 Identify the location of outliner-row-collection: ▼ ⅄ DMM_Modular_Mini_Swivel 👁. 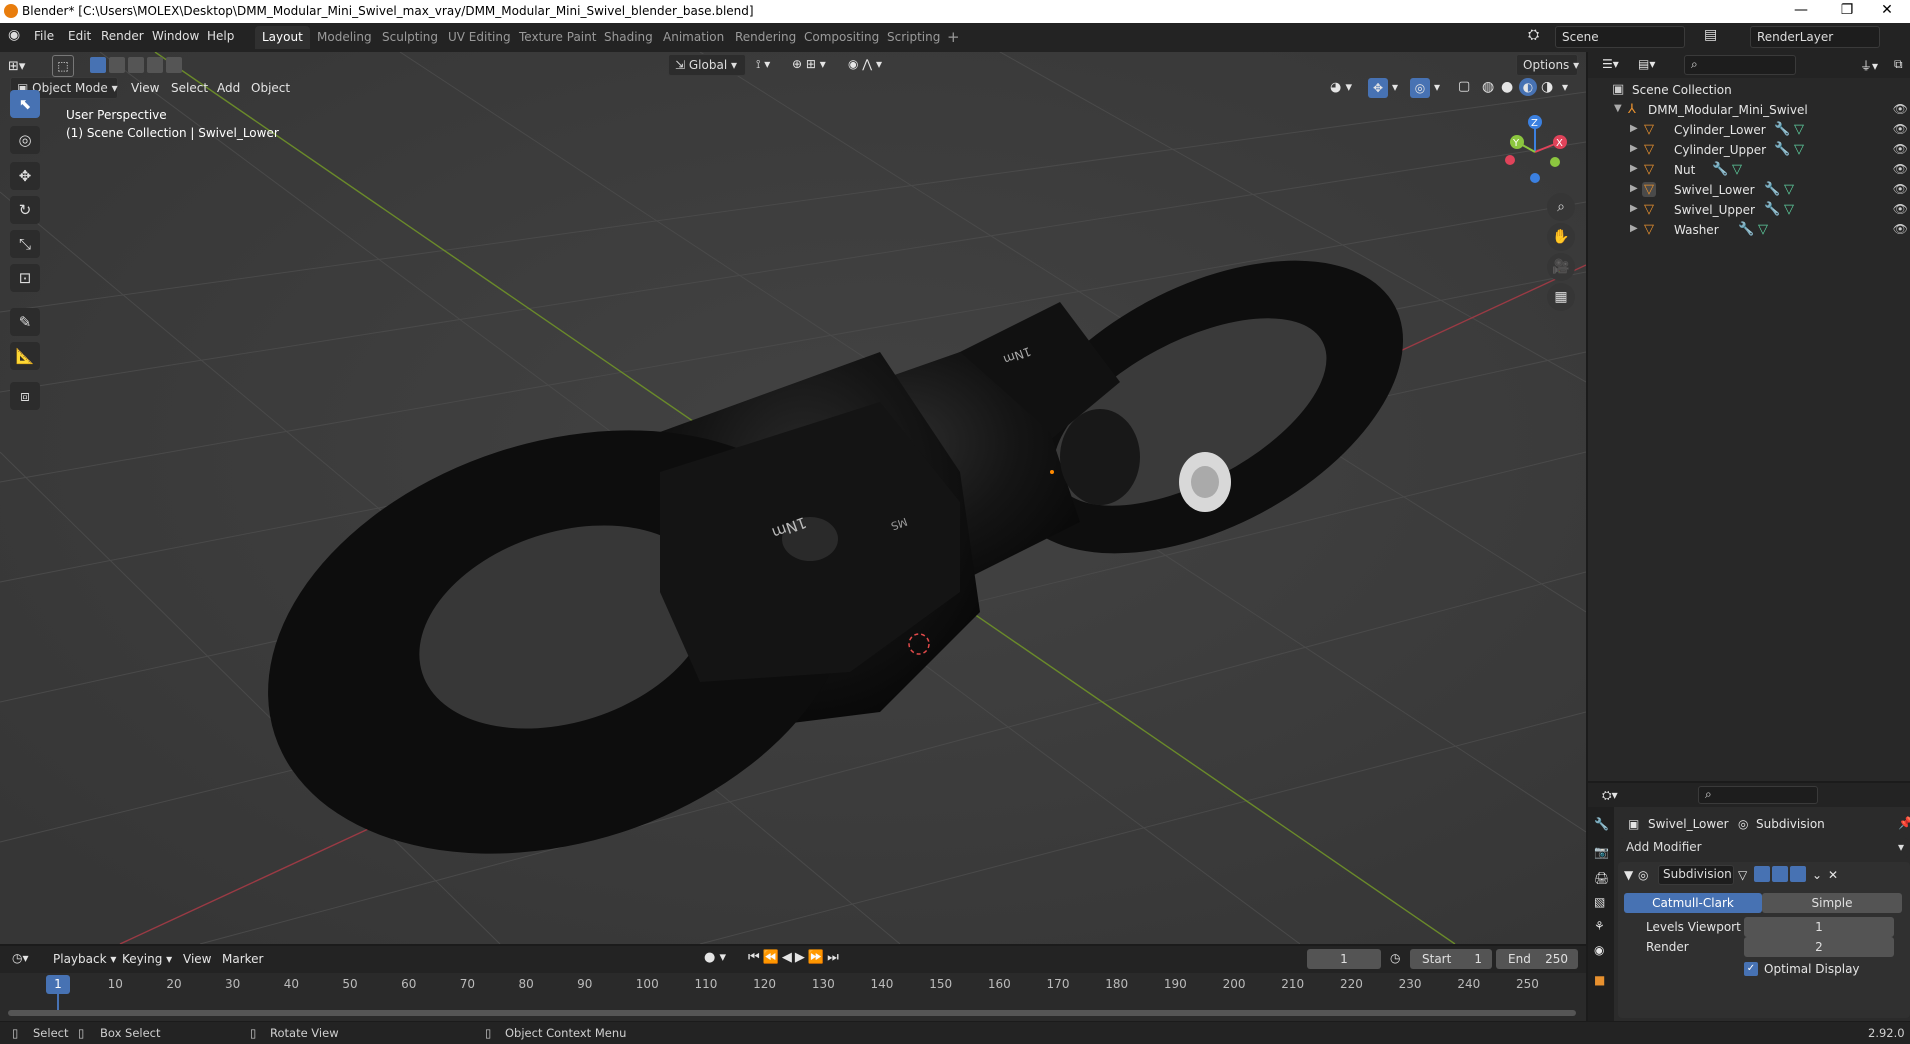
(1749, 110).